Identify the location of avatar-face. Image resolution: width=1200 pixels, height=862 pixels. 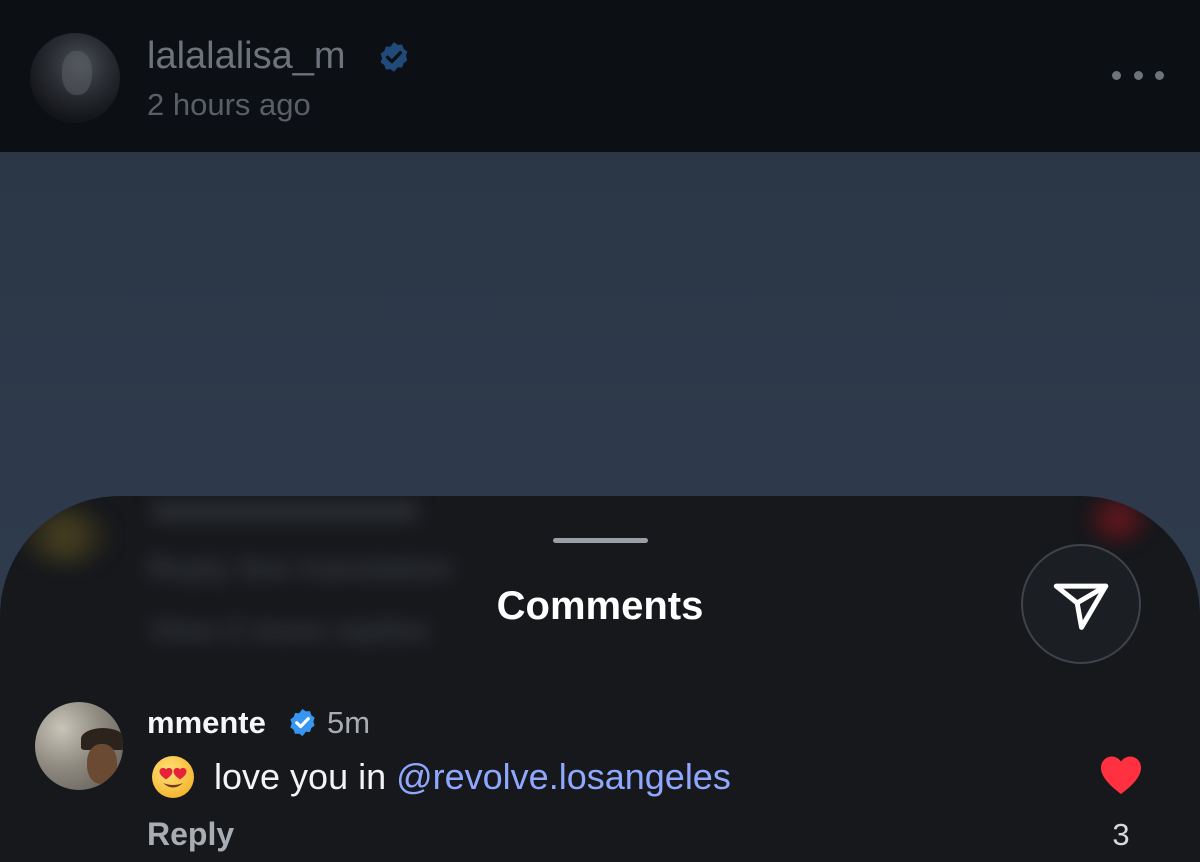
(102, 764).